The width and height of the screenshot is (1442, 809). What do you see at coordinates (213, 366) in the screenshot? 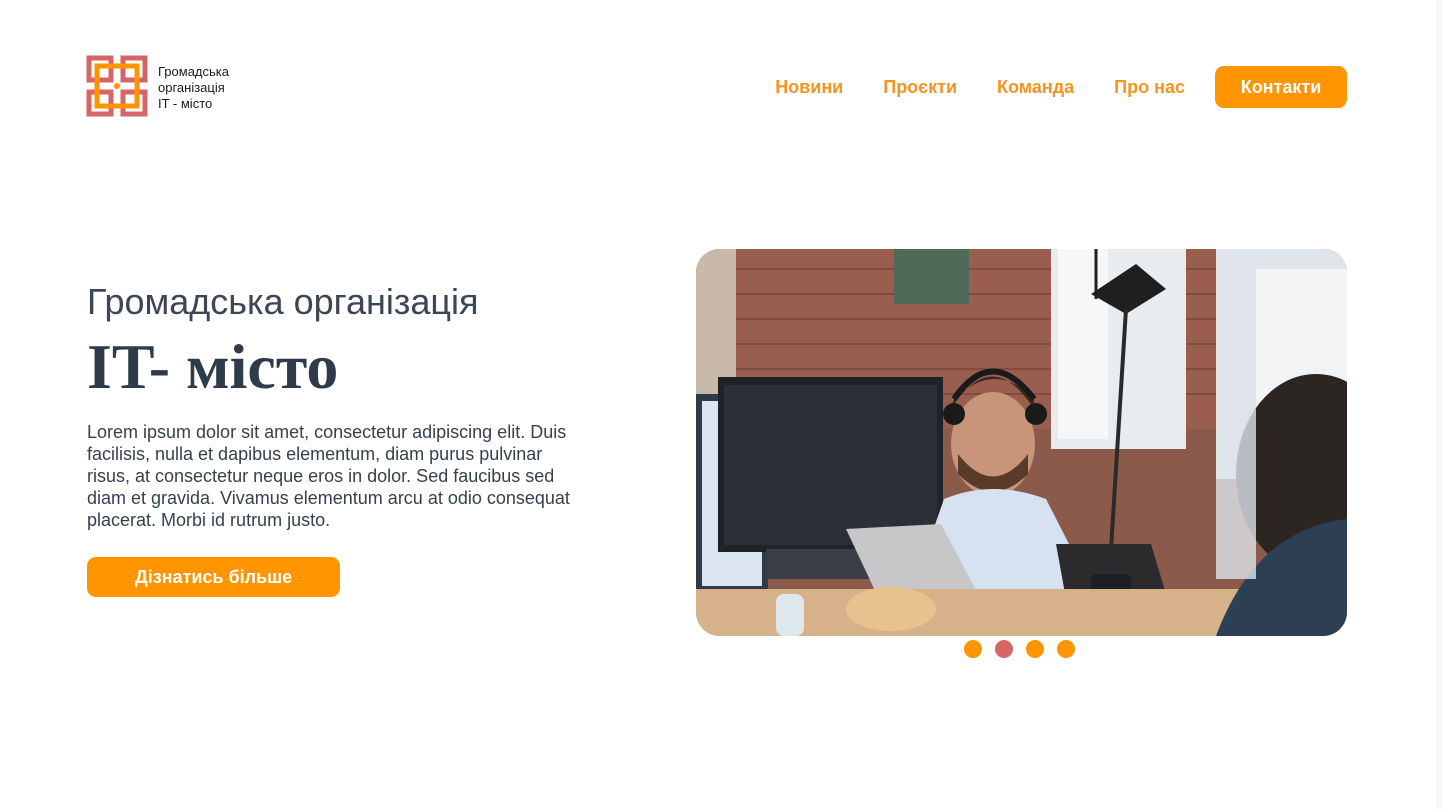
I see `hero-title: IT- місто` at bounding box center [213, 366].